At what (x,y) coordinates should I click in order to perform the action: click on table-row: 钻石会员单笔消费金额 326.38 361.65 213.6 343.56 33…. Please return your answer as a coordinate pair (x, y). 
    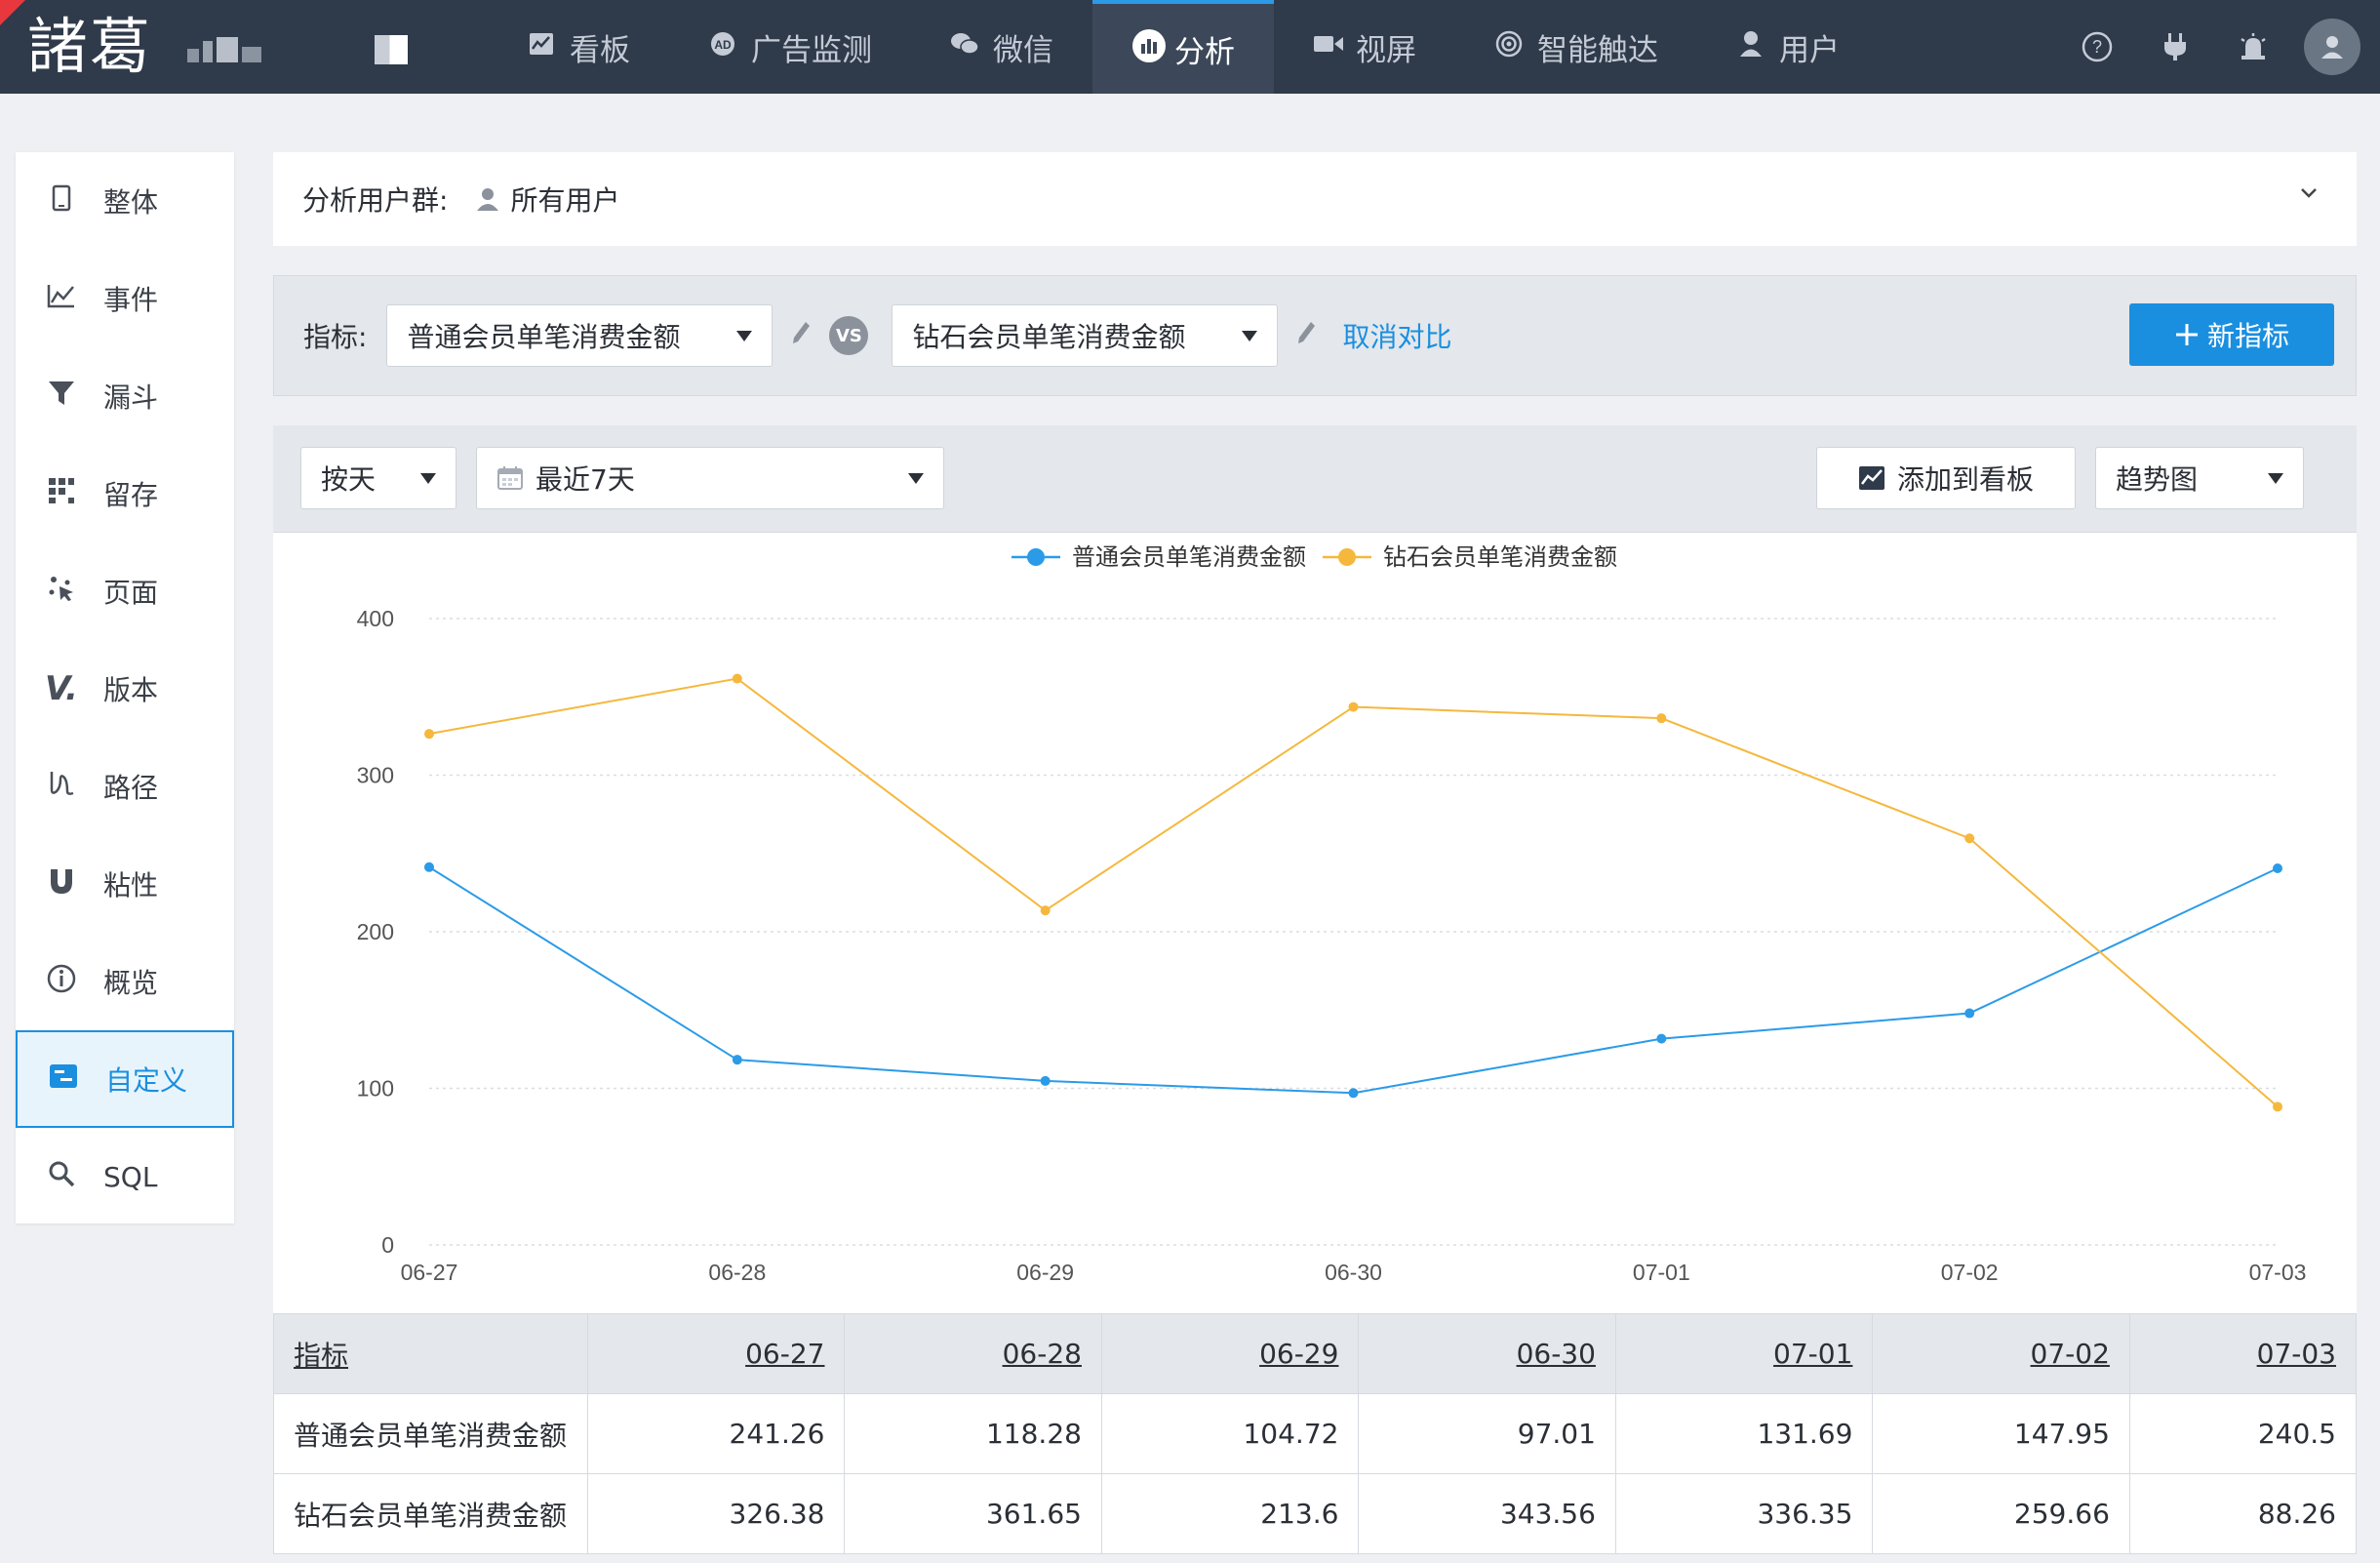
    Looking at the image, I should click on (1315, 1513).